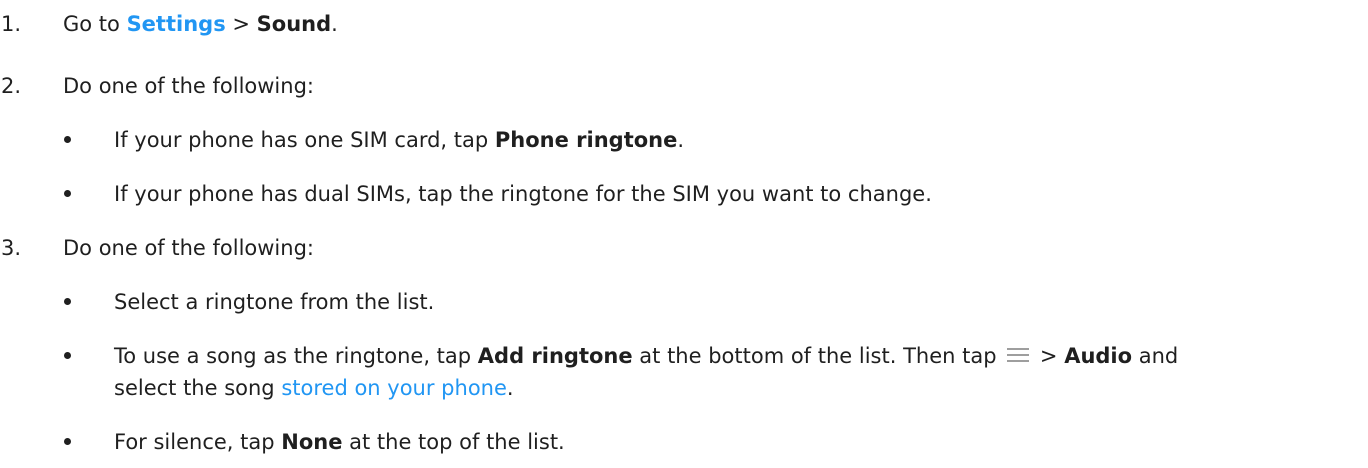 This screenshot has width=1368, height=468. What do you see at coordinates (818, 356) in the screenshot?
I see `step-3-bullet-2-middle: at the bottom of the list. Then tap` at bounding box center [818, 356].